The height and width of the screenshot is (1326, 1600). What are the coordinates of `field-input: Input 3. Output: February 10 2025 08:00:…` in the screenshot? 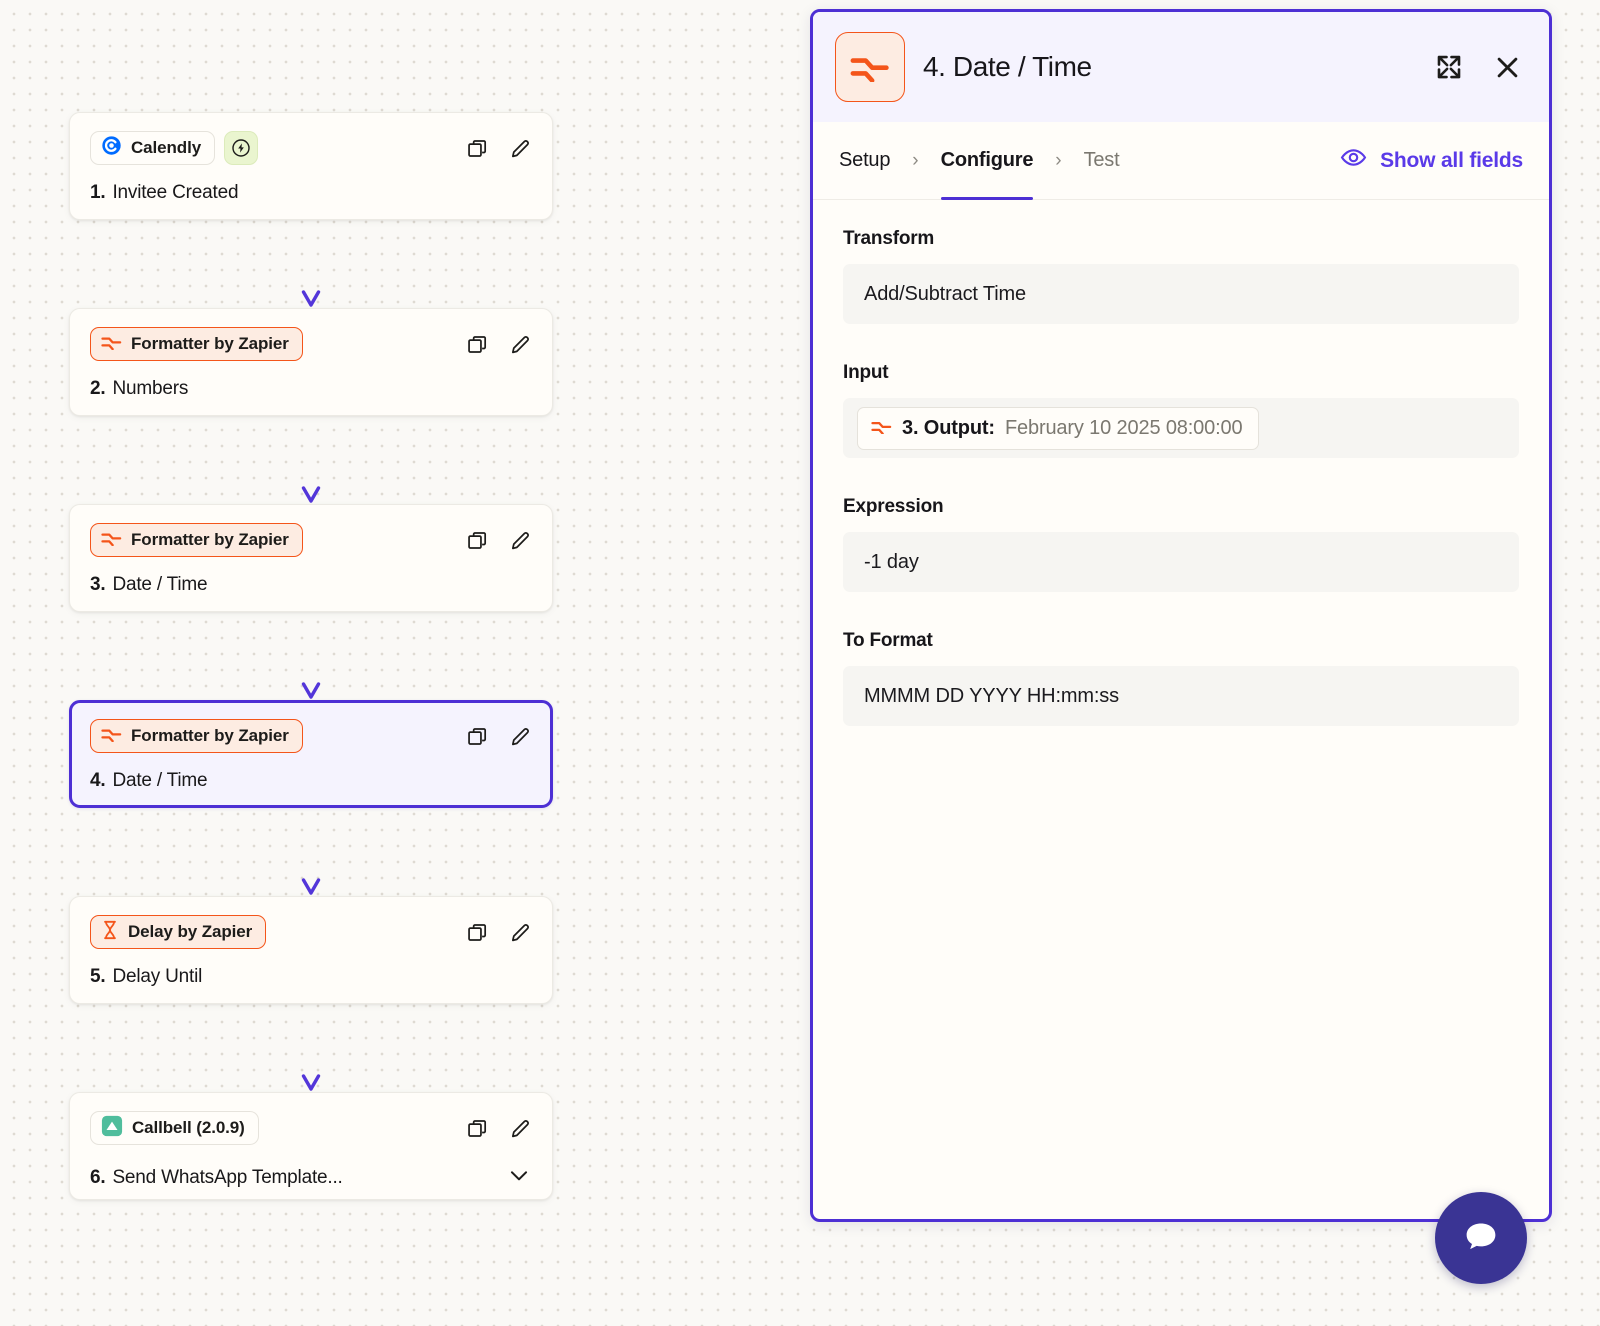 It's located at (1181, 410).